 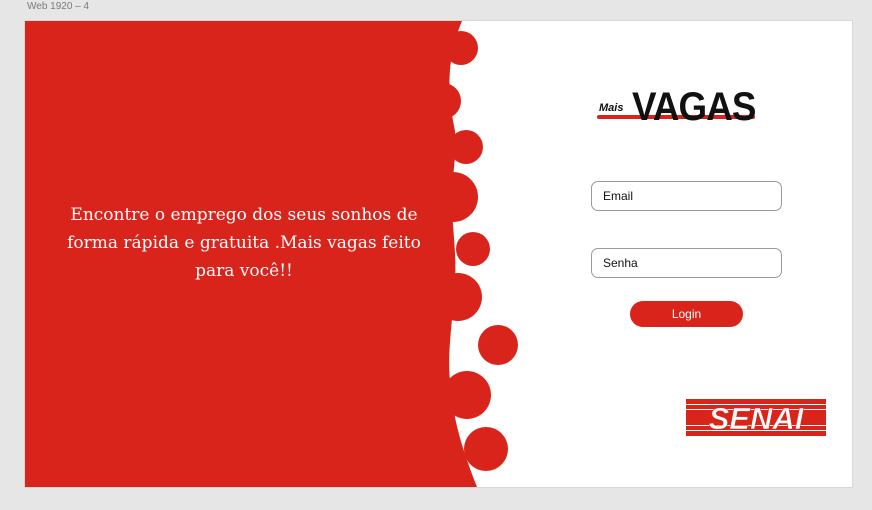 I want to click on logo-small-text: Mais, so click(x=611, y=108).